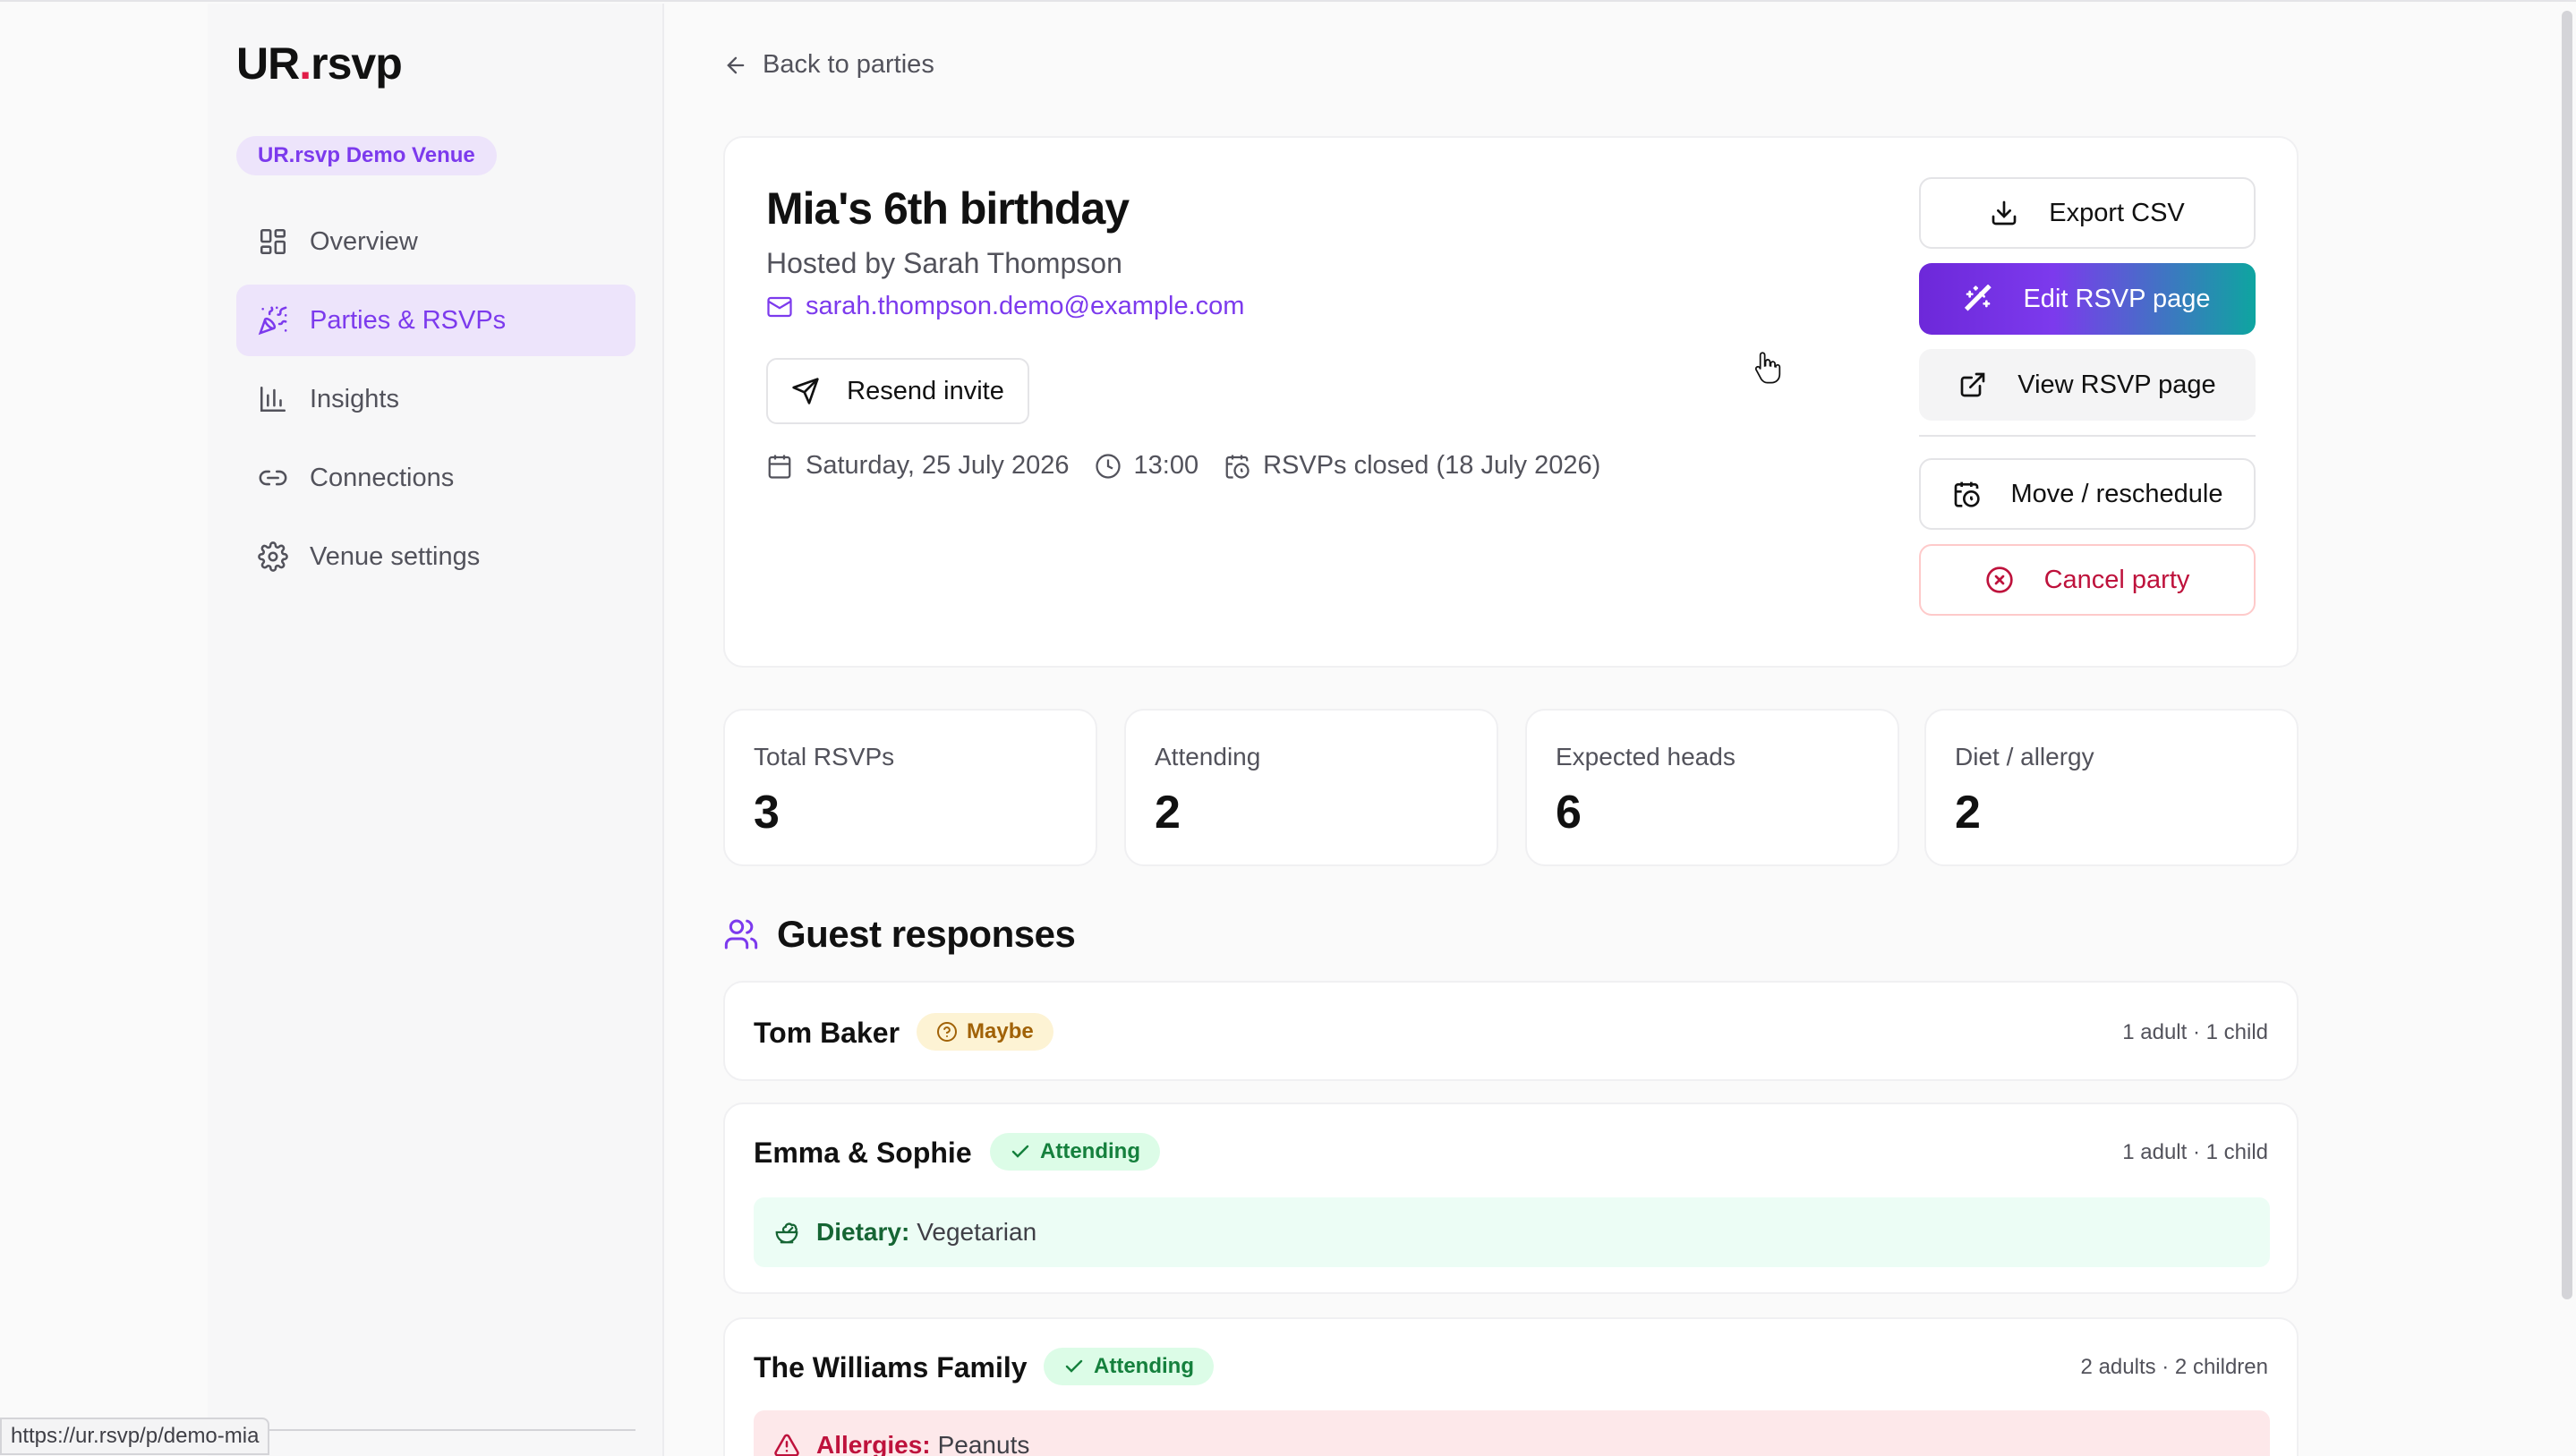 The image size is (2576, 1456). I want to click on party-date: Saturday, 25 July 2026, so click(918, 466).